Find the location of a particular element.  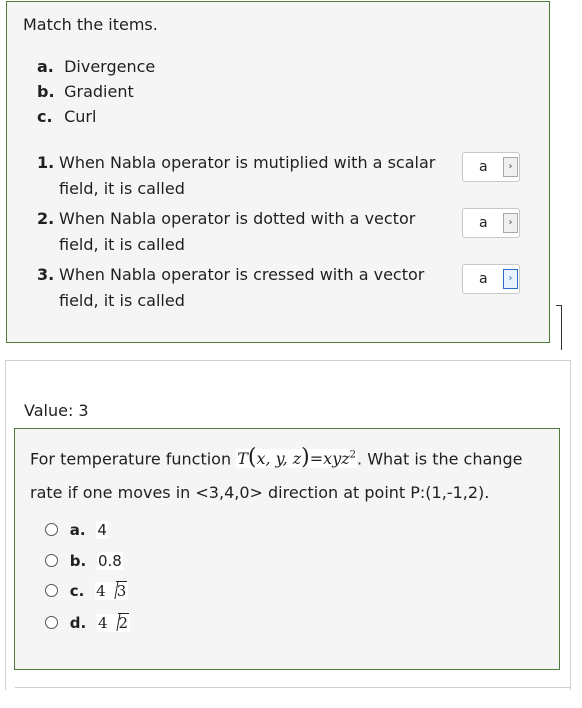

answer-value: 0.8 is located at coordinates (110, 561).